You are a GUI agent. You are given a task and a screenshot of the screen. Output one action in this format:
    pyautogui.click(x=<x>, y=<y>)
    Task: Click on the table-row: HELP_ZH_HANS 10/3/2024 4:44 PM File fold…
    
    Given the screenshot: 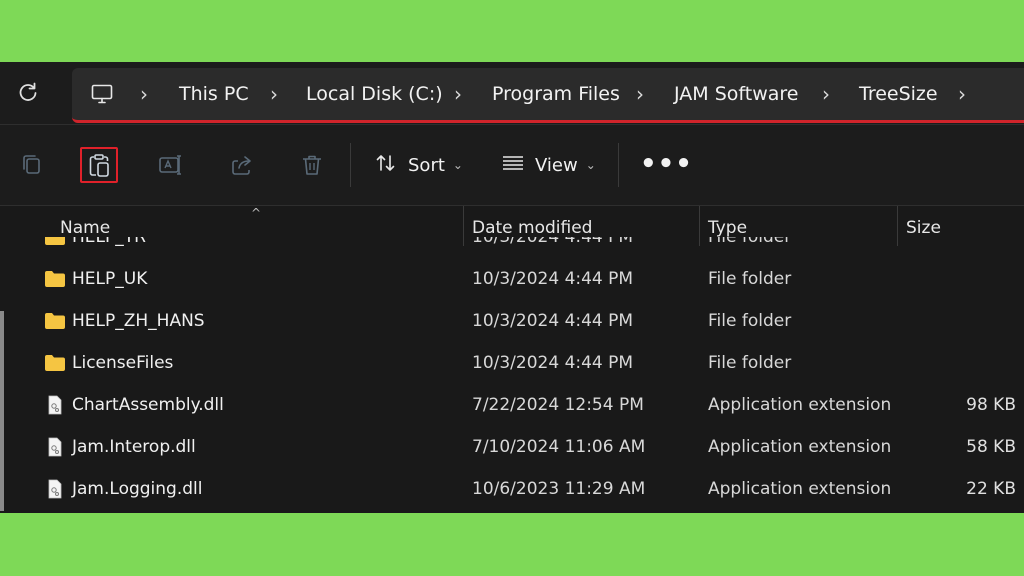 What is the action you would take?
    pyautogui.click(x=512, y=322)
    